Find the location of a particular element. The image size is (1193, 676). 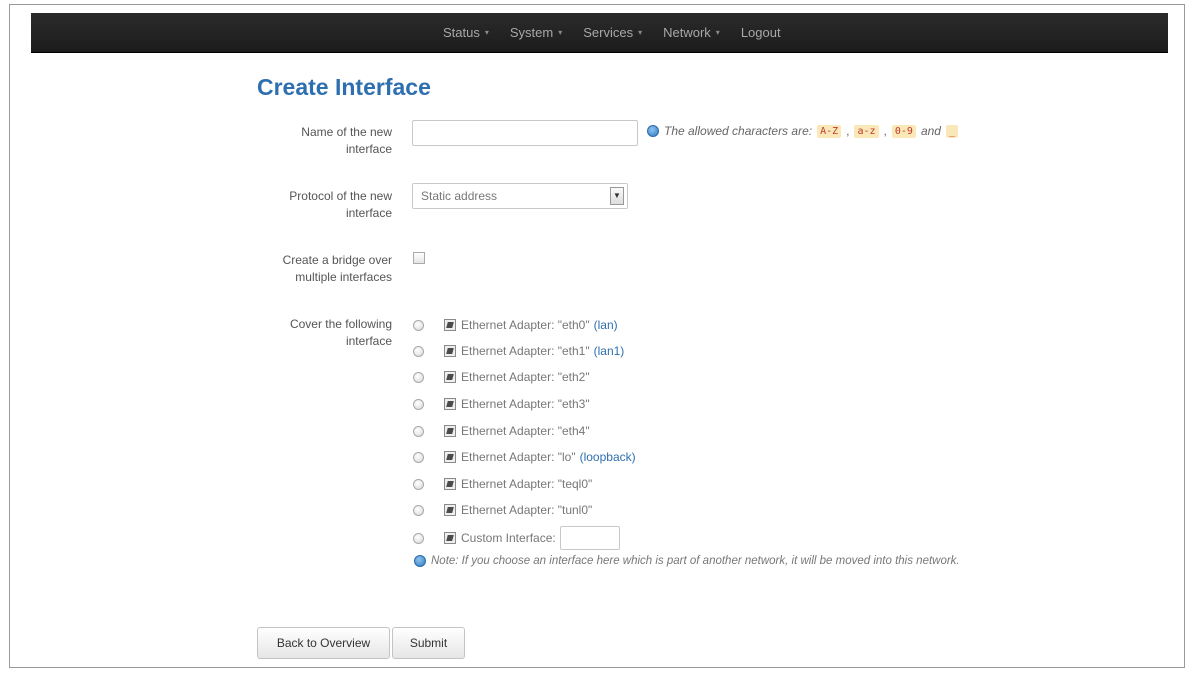

code-underscore: _ is located at coordinates (952, 131).